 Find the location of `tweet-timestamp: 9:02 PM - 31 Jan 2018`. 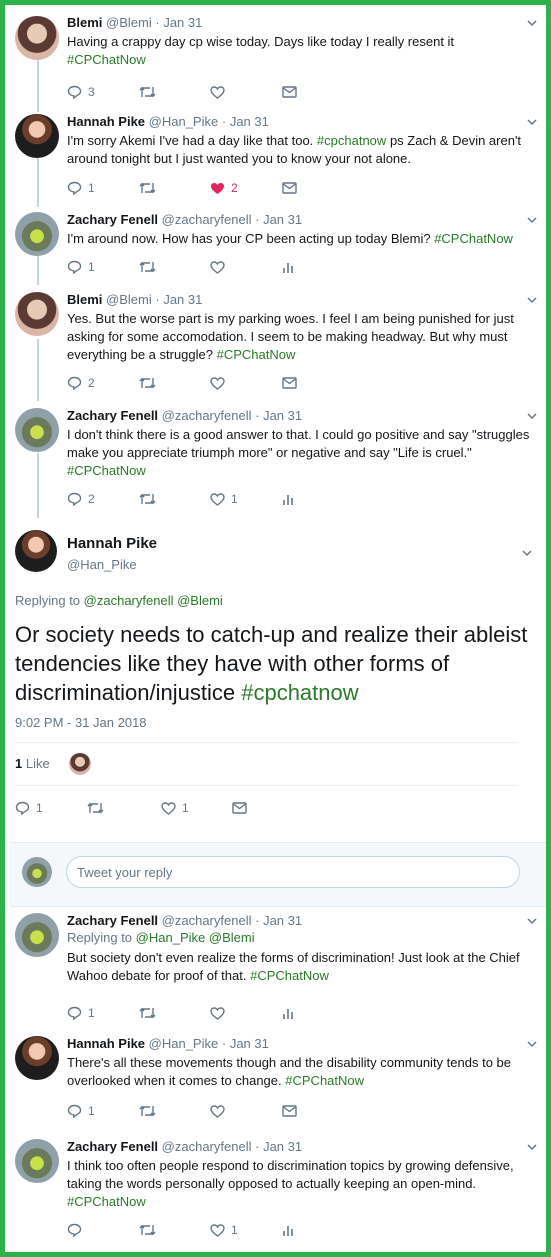

tweet-timestamp: 9:02 PM - 31 Jan 2018 is located at coordinates (81, 722).